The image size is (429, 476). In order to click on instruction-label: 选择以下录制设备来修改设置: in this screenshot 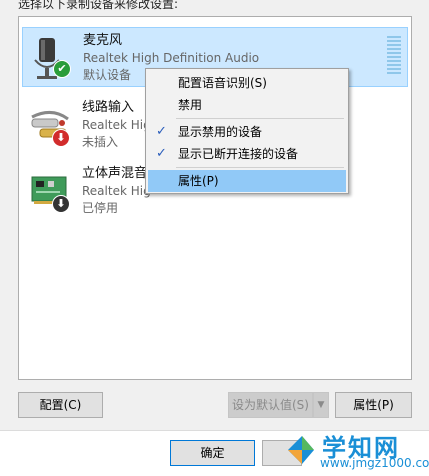, I will do `click(98, 5)`.